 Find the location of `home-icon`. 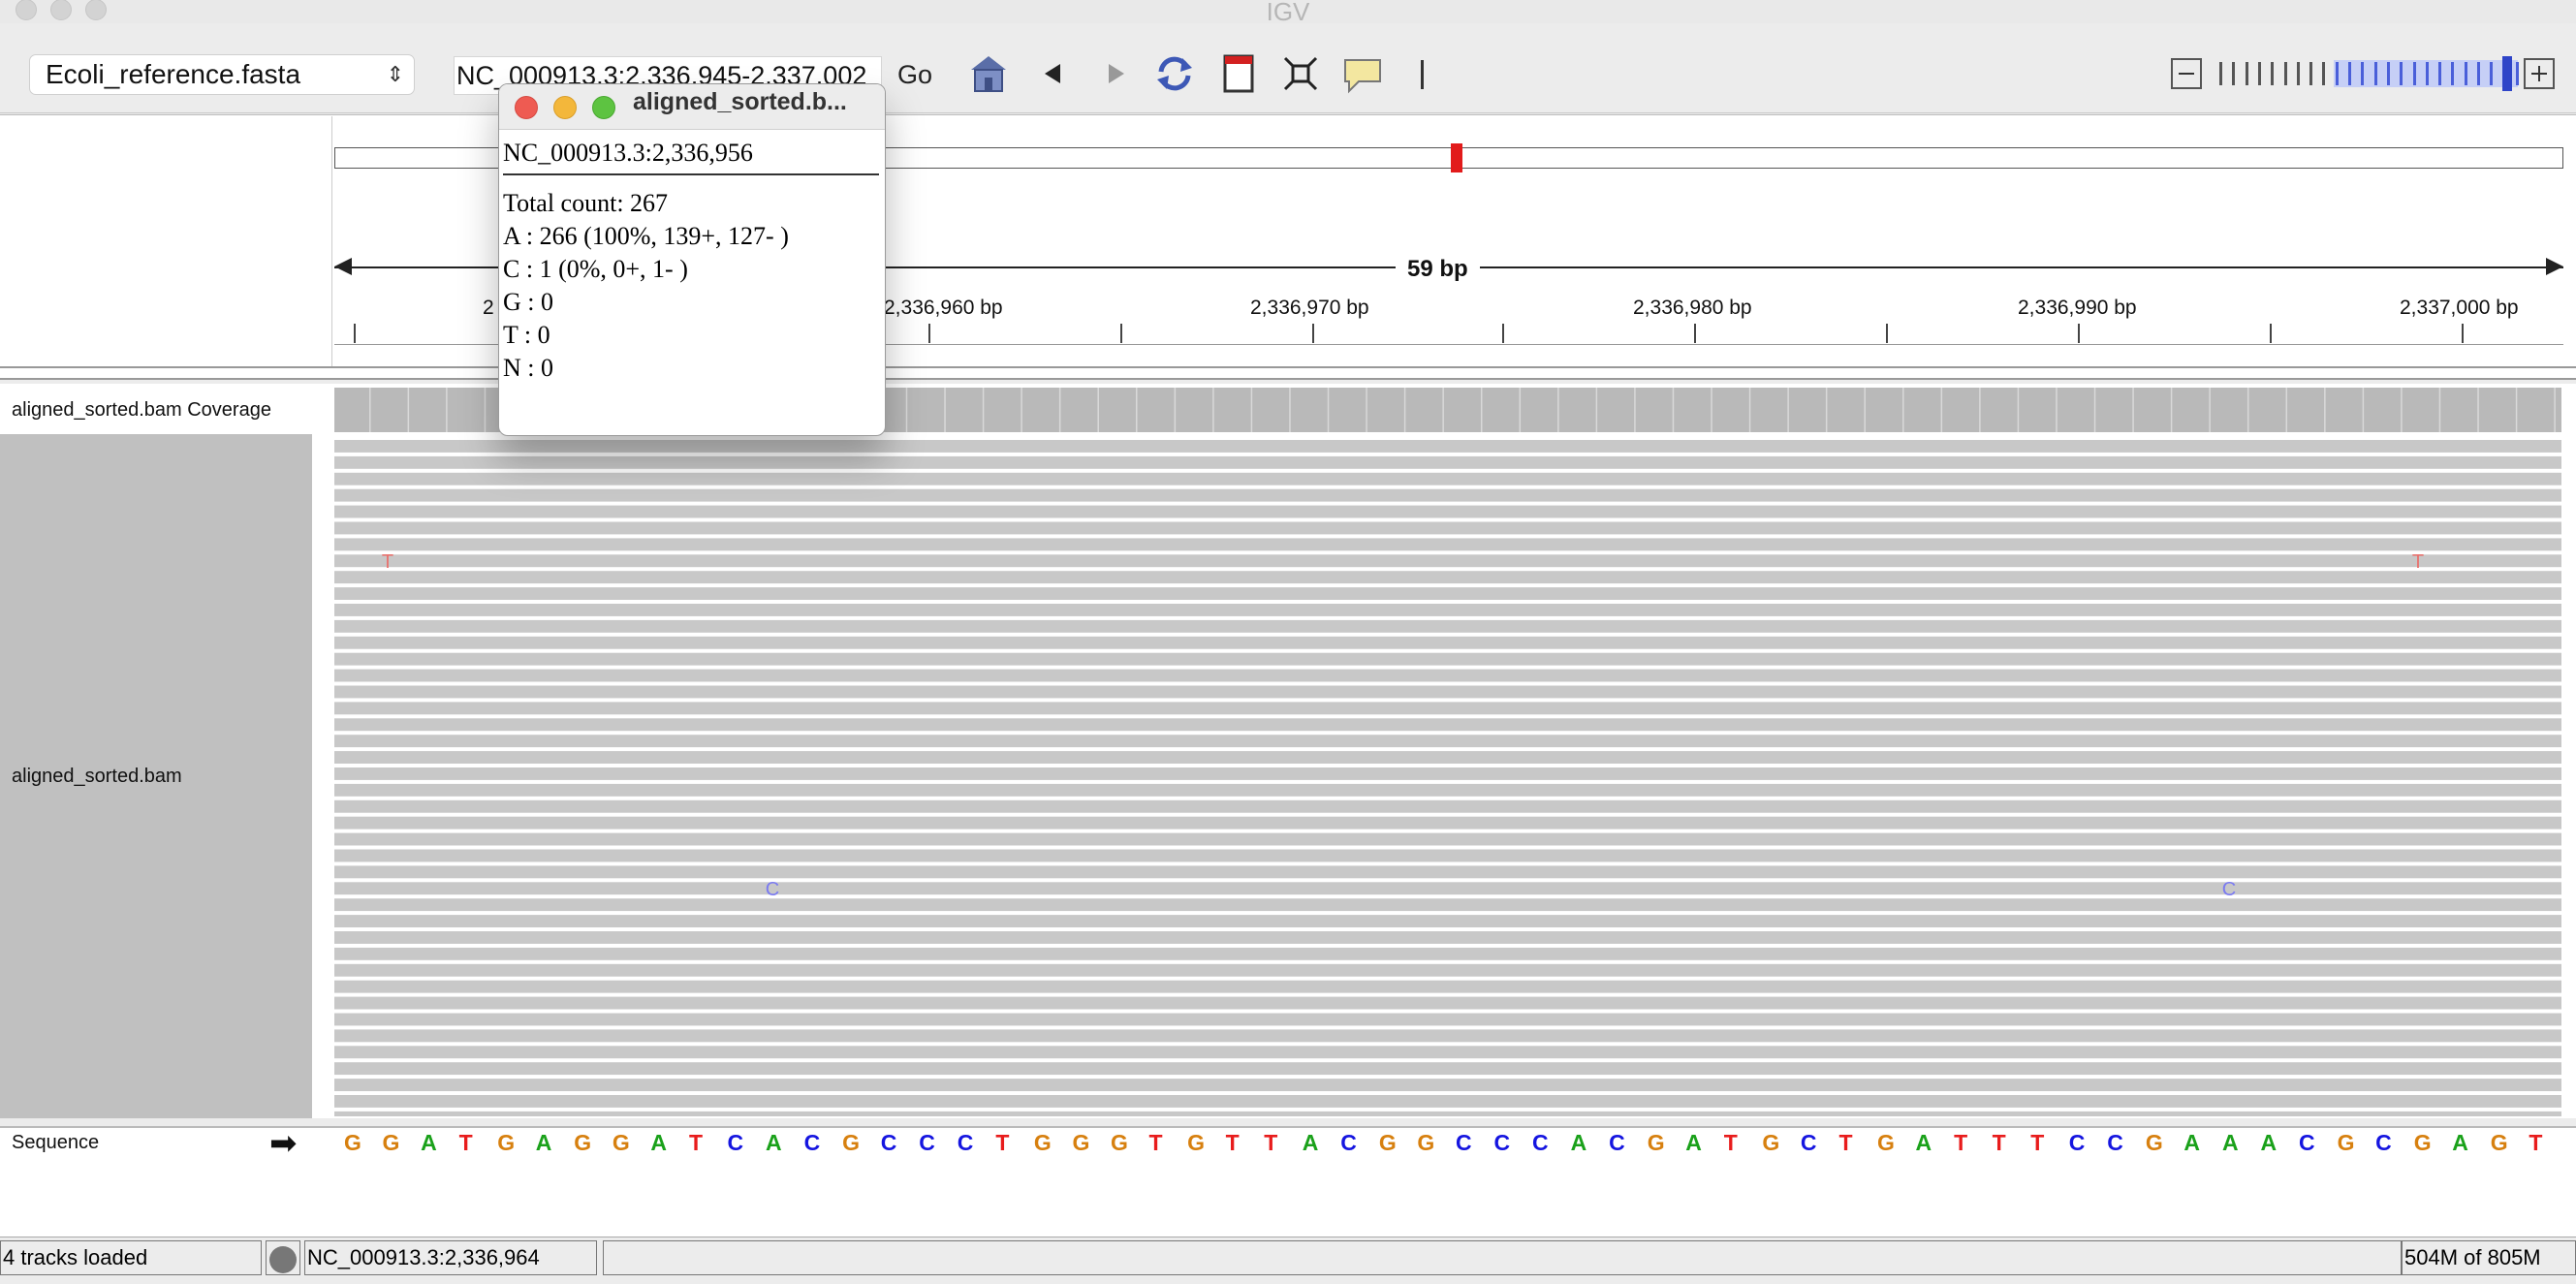

home-icon is located at coordinates (988, 73).